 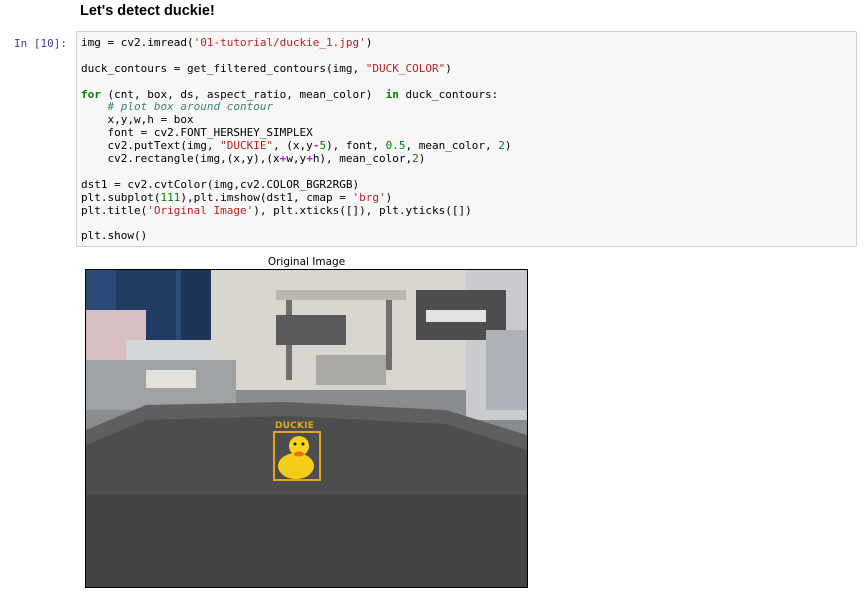 What do you see at coordinates (40, 43) in the screenshot?
I see `input-prompt: In [10]:` at bounding box center [40, 43].